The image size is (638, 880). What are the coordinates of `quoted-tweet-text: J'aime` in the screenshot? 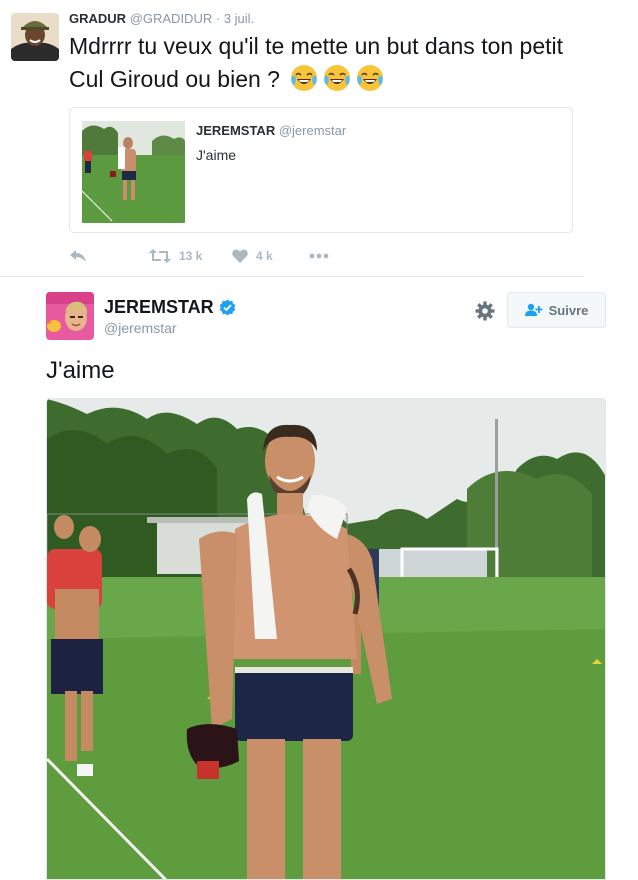 It's located at (216, 155).